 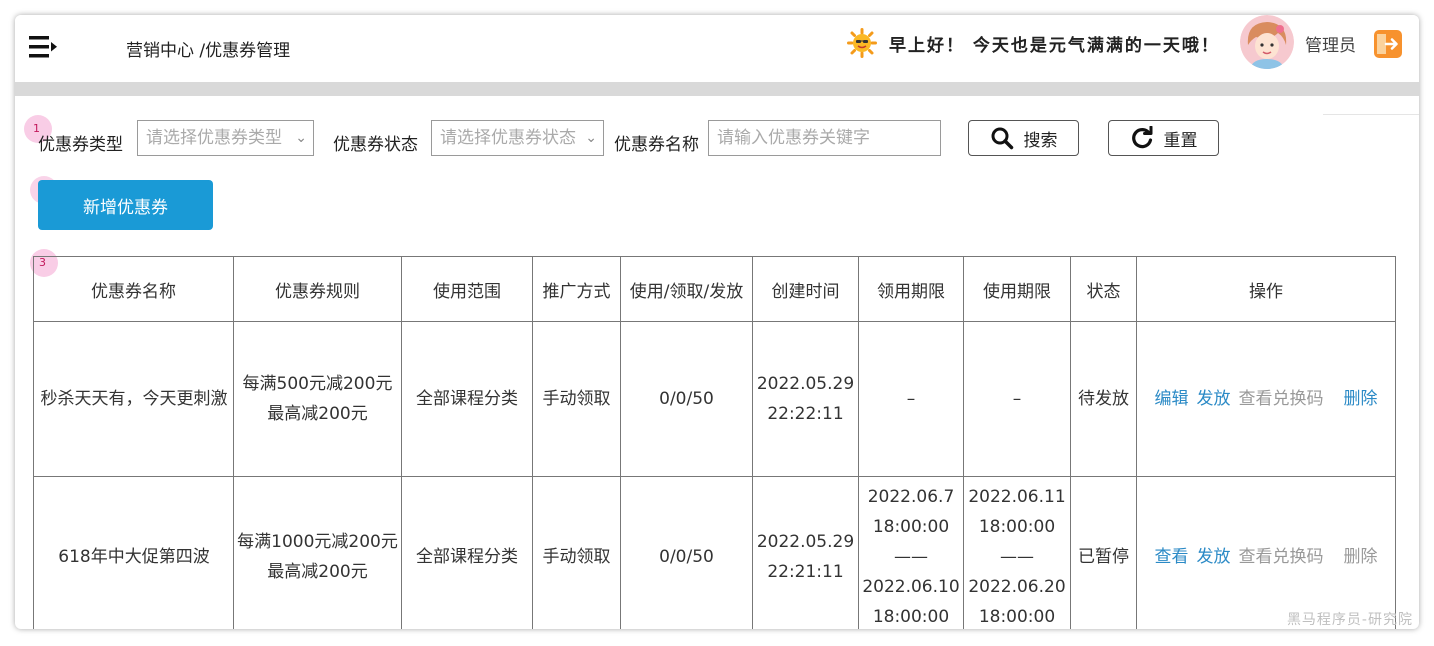 What do you see at coordinates (214, 138) in the screenshot?
I see `coupon-type-placeholder: 请选择优惠券类型` at bounding box center [214, 138].